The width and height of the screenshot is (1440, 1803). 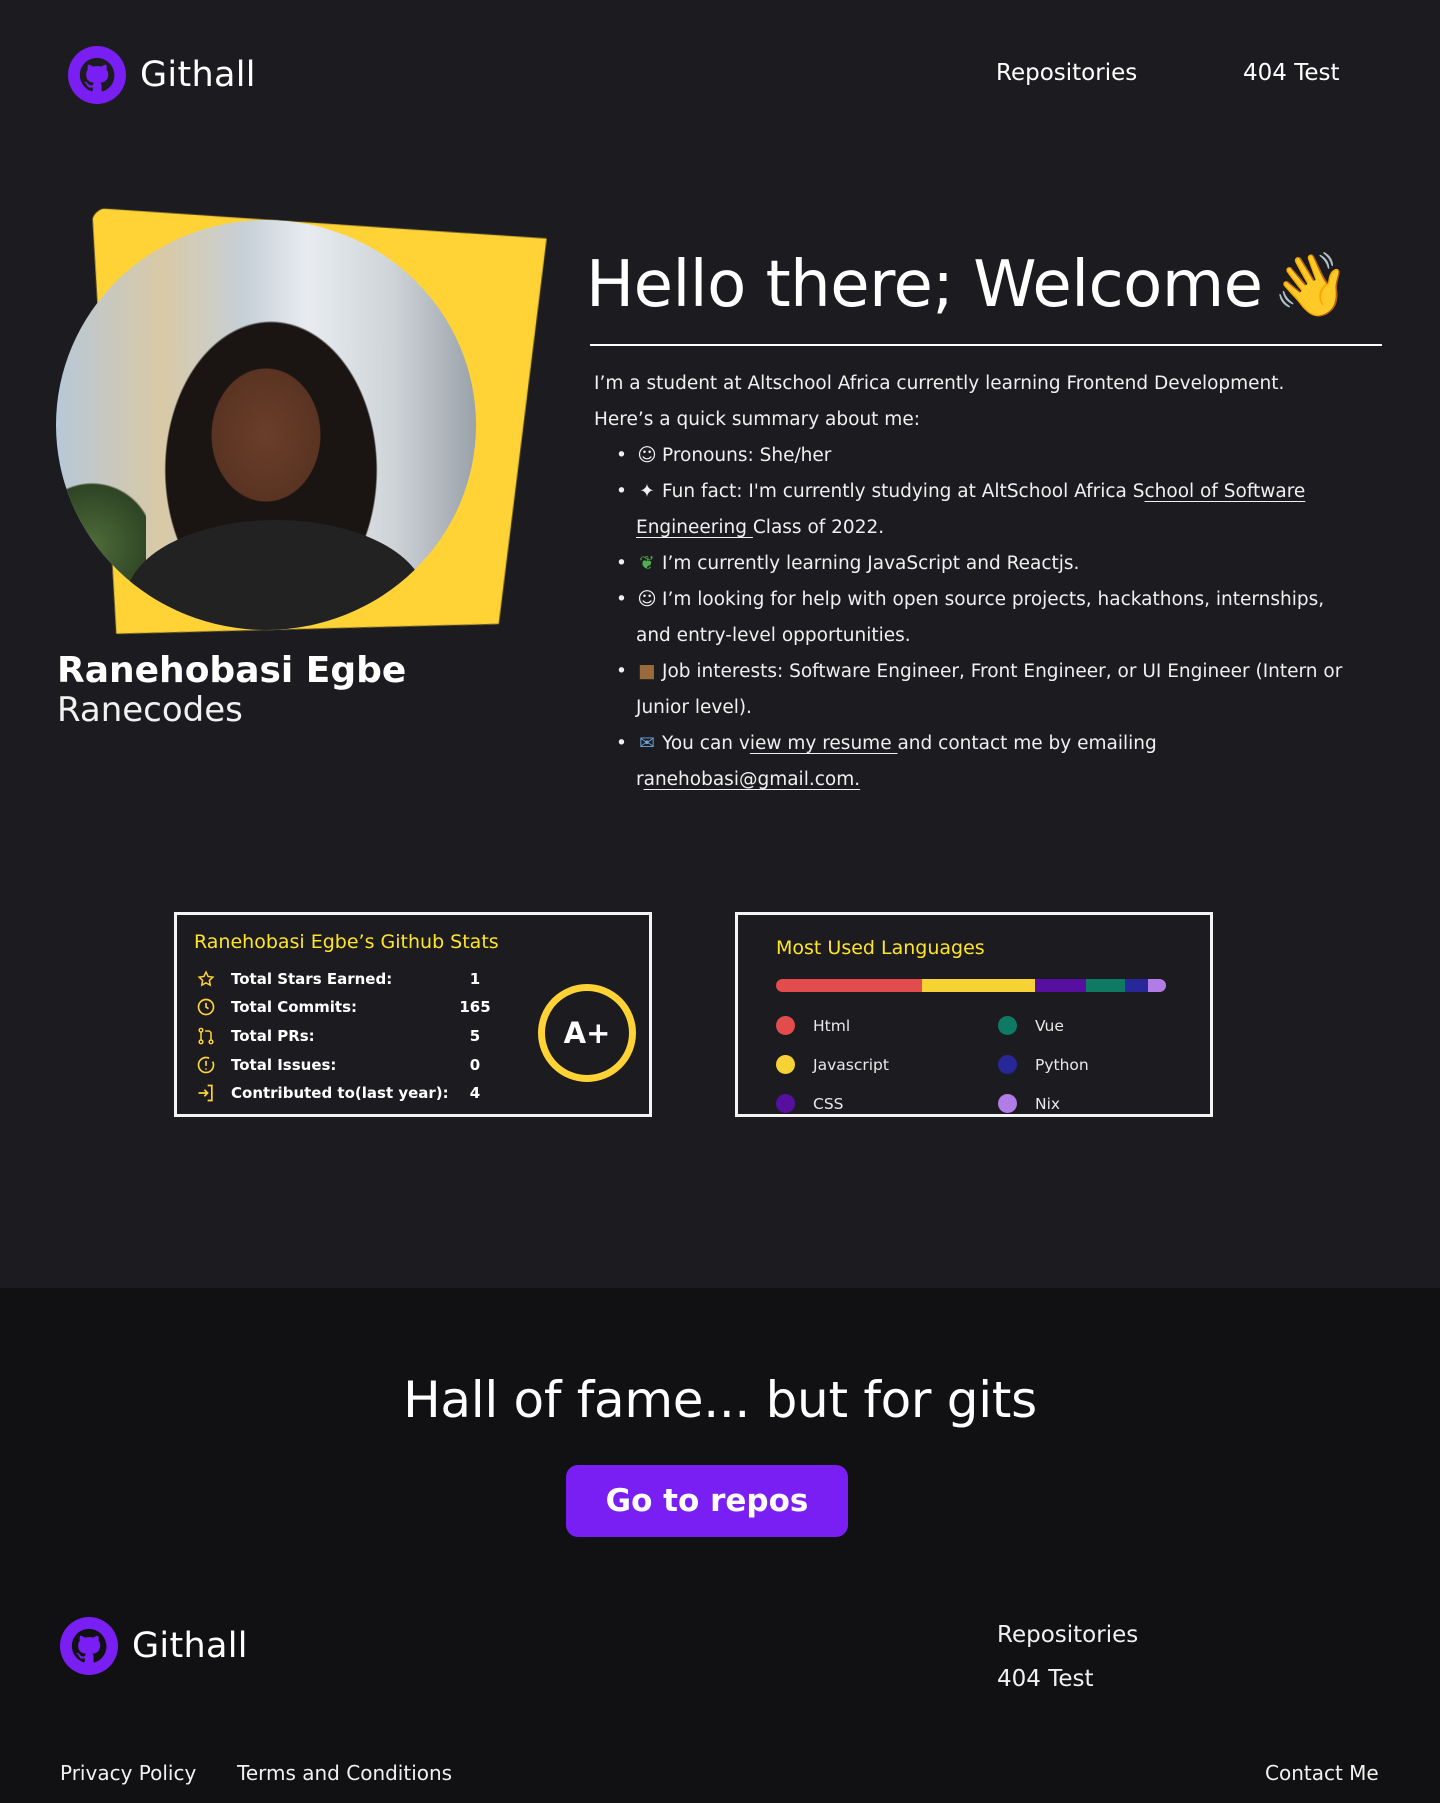 What do you see at coordinates (266, 425) in the screenshot?
I see `profile-photo` at bounding box center [266, 425].